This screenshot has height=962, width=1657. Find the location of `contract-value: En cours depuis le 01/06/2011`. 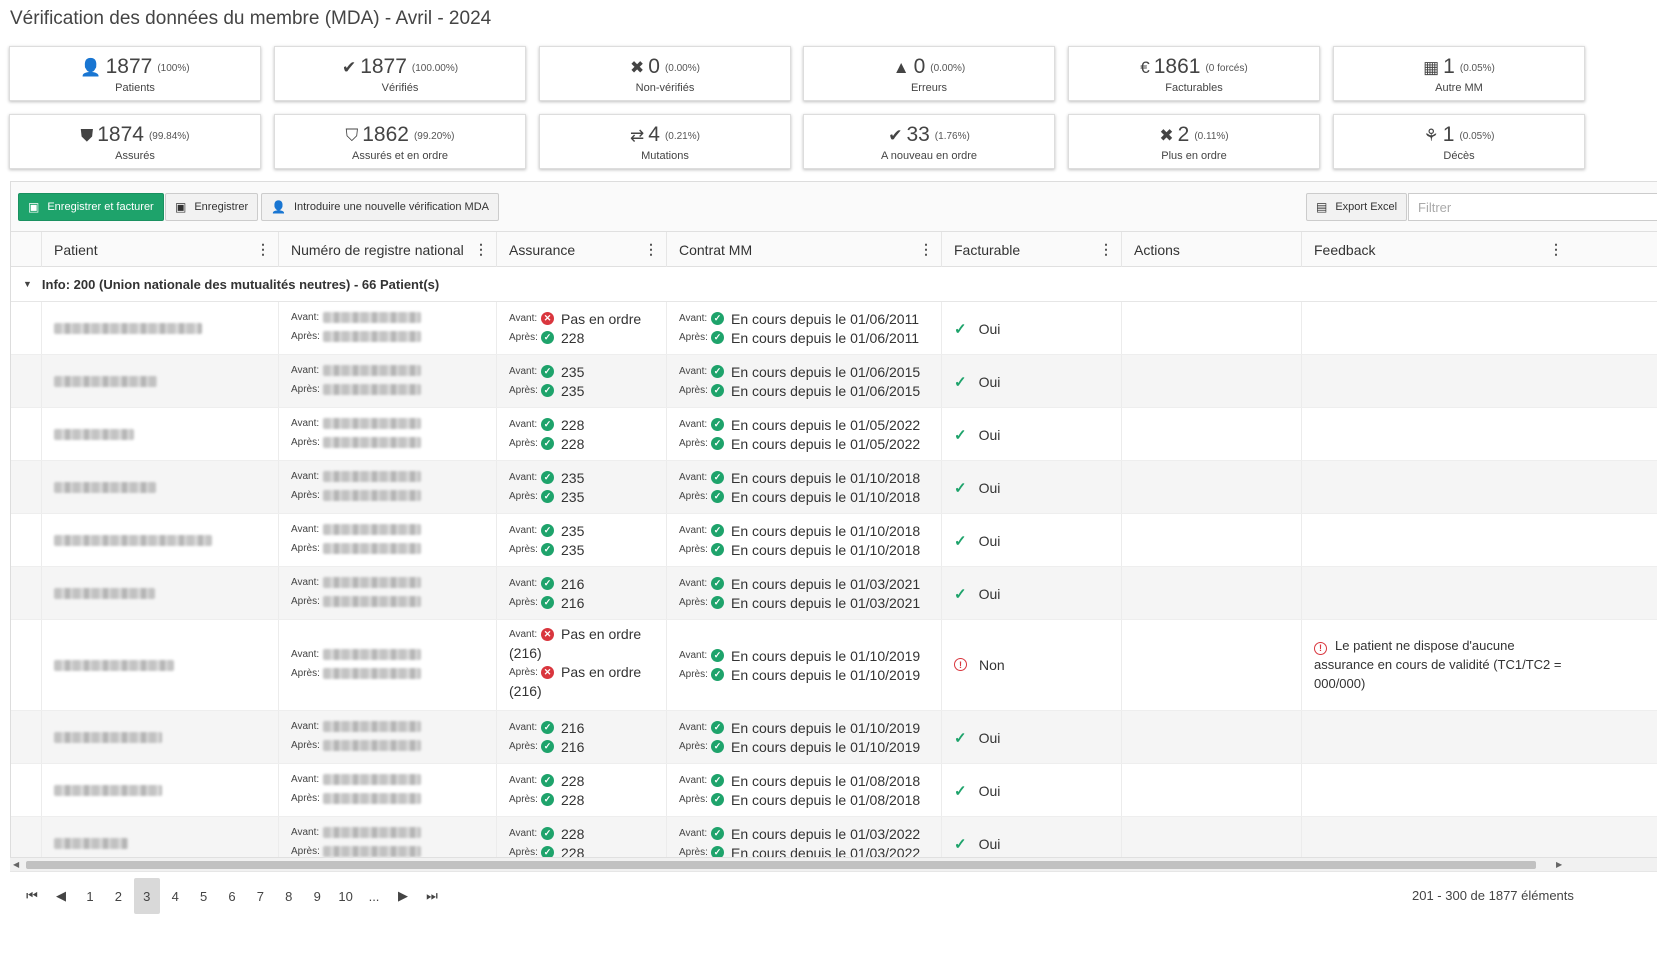

contract-value: En cours depuis le 01/06/2011 is located at coordinates (825, 337).